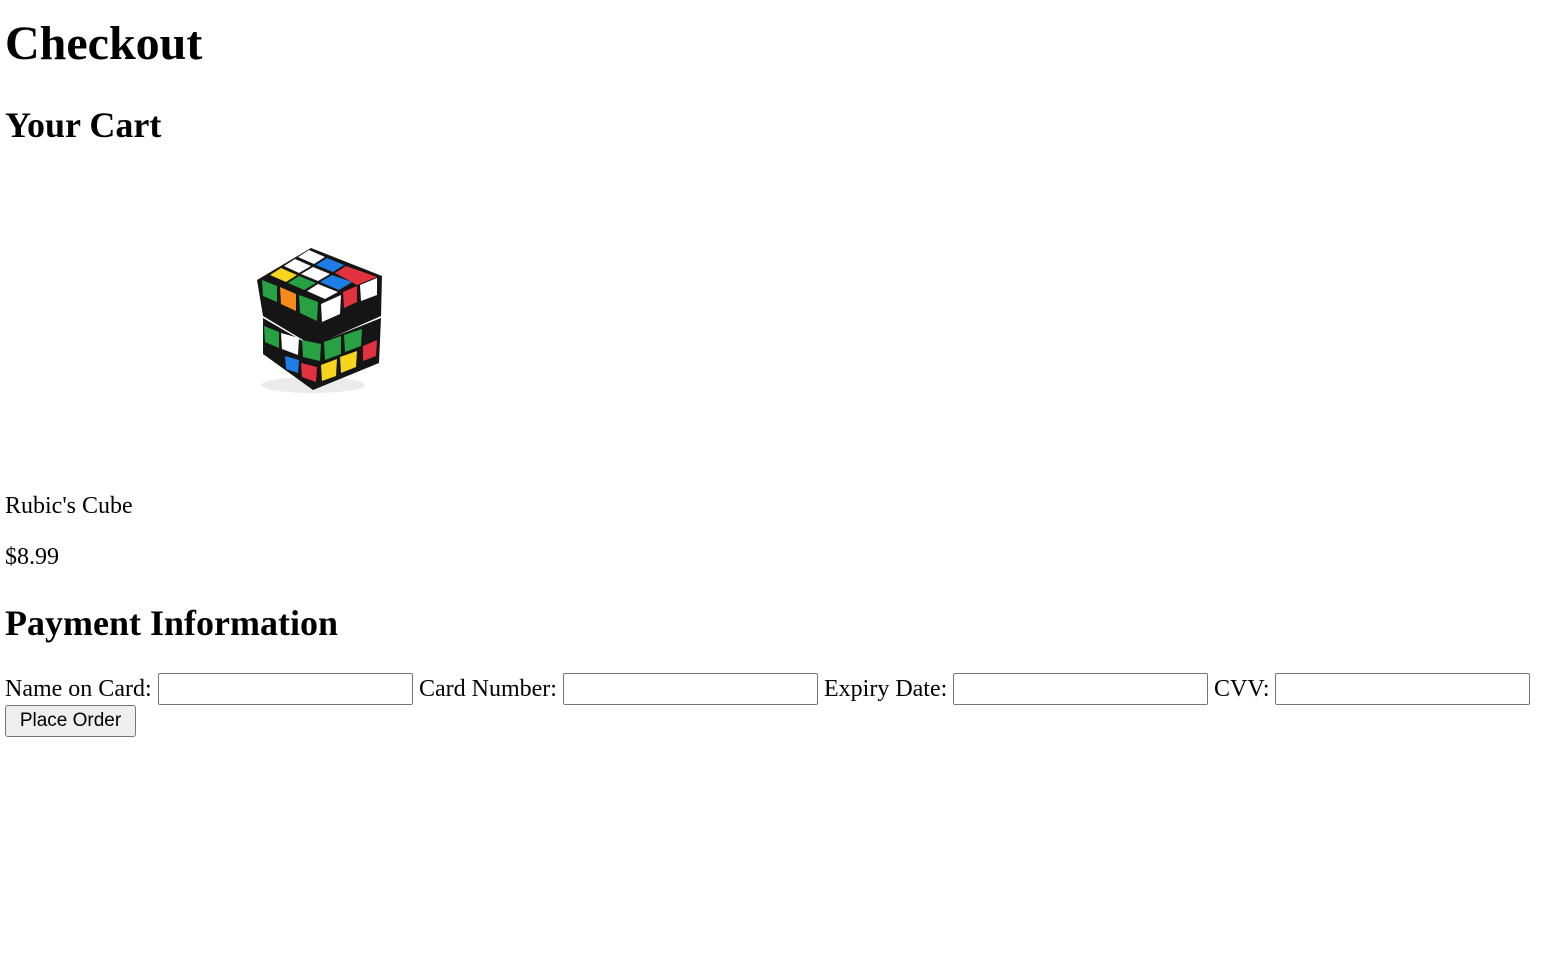  Describe the element at coordinates (83, 125) in the screenshot. I see `cart-heading: Your Cart` at that location.